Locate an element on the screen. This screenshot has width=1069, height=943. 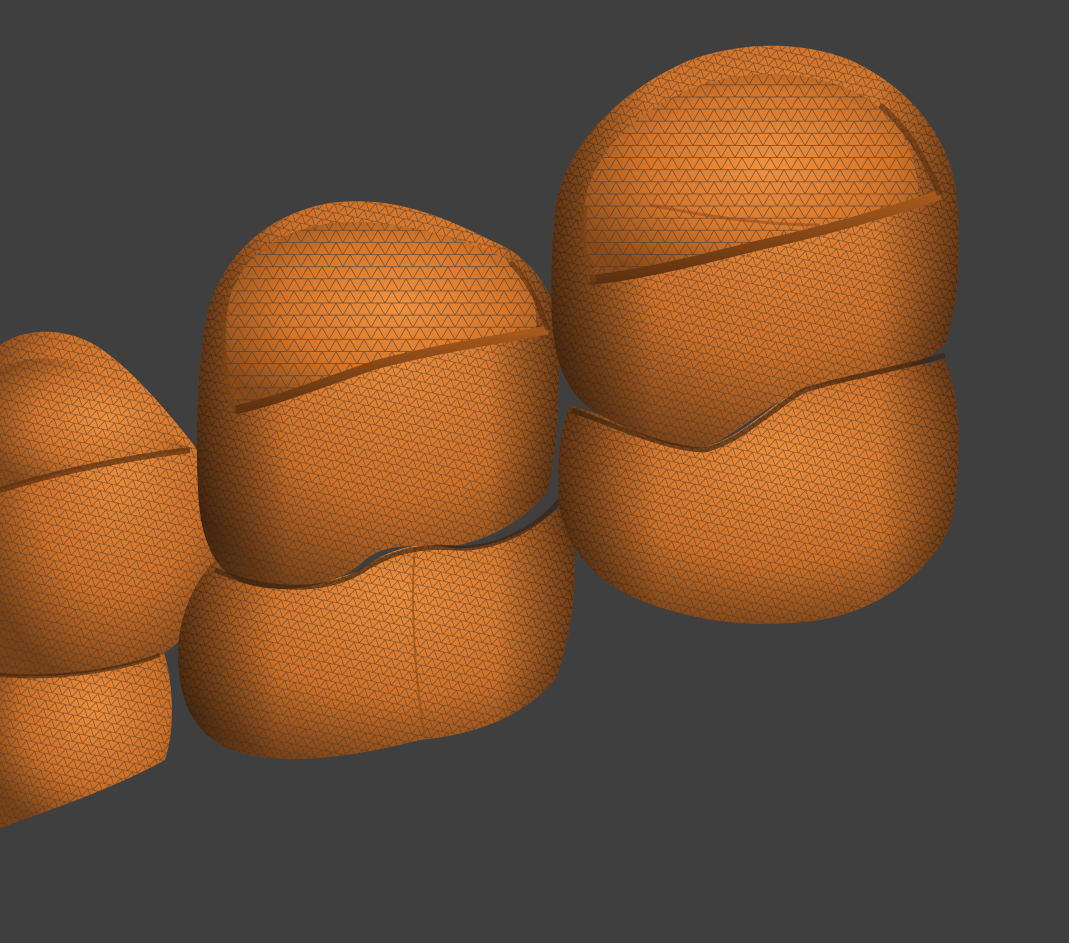
crown-left-partial is located at coordinates (108, 579).